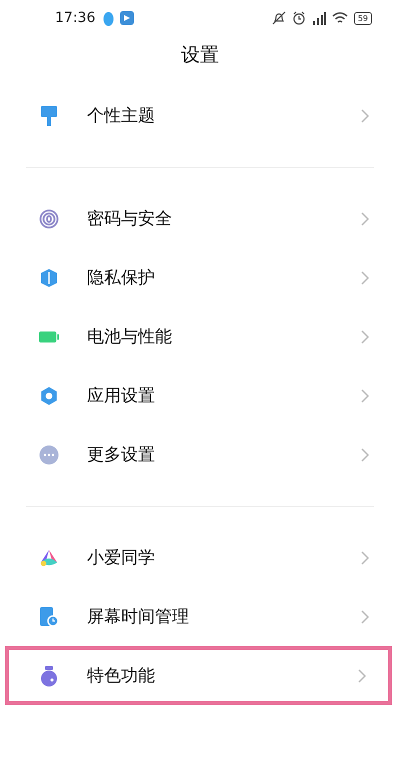  What do you see at coordinates (127, 18) in the screenshot?
I see `app-notification-icon` at bounding box center [127, 18].